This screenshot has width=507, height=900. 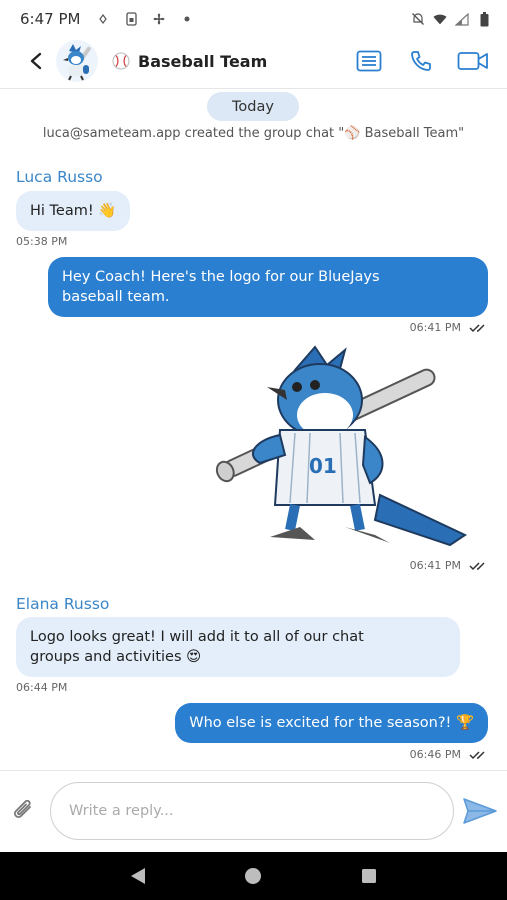 I want to click on back-arrow-icon, so click(x=36, y=61).